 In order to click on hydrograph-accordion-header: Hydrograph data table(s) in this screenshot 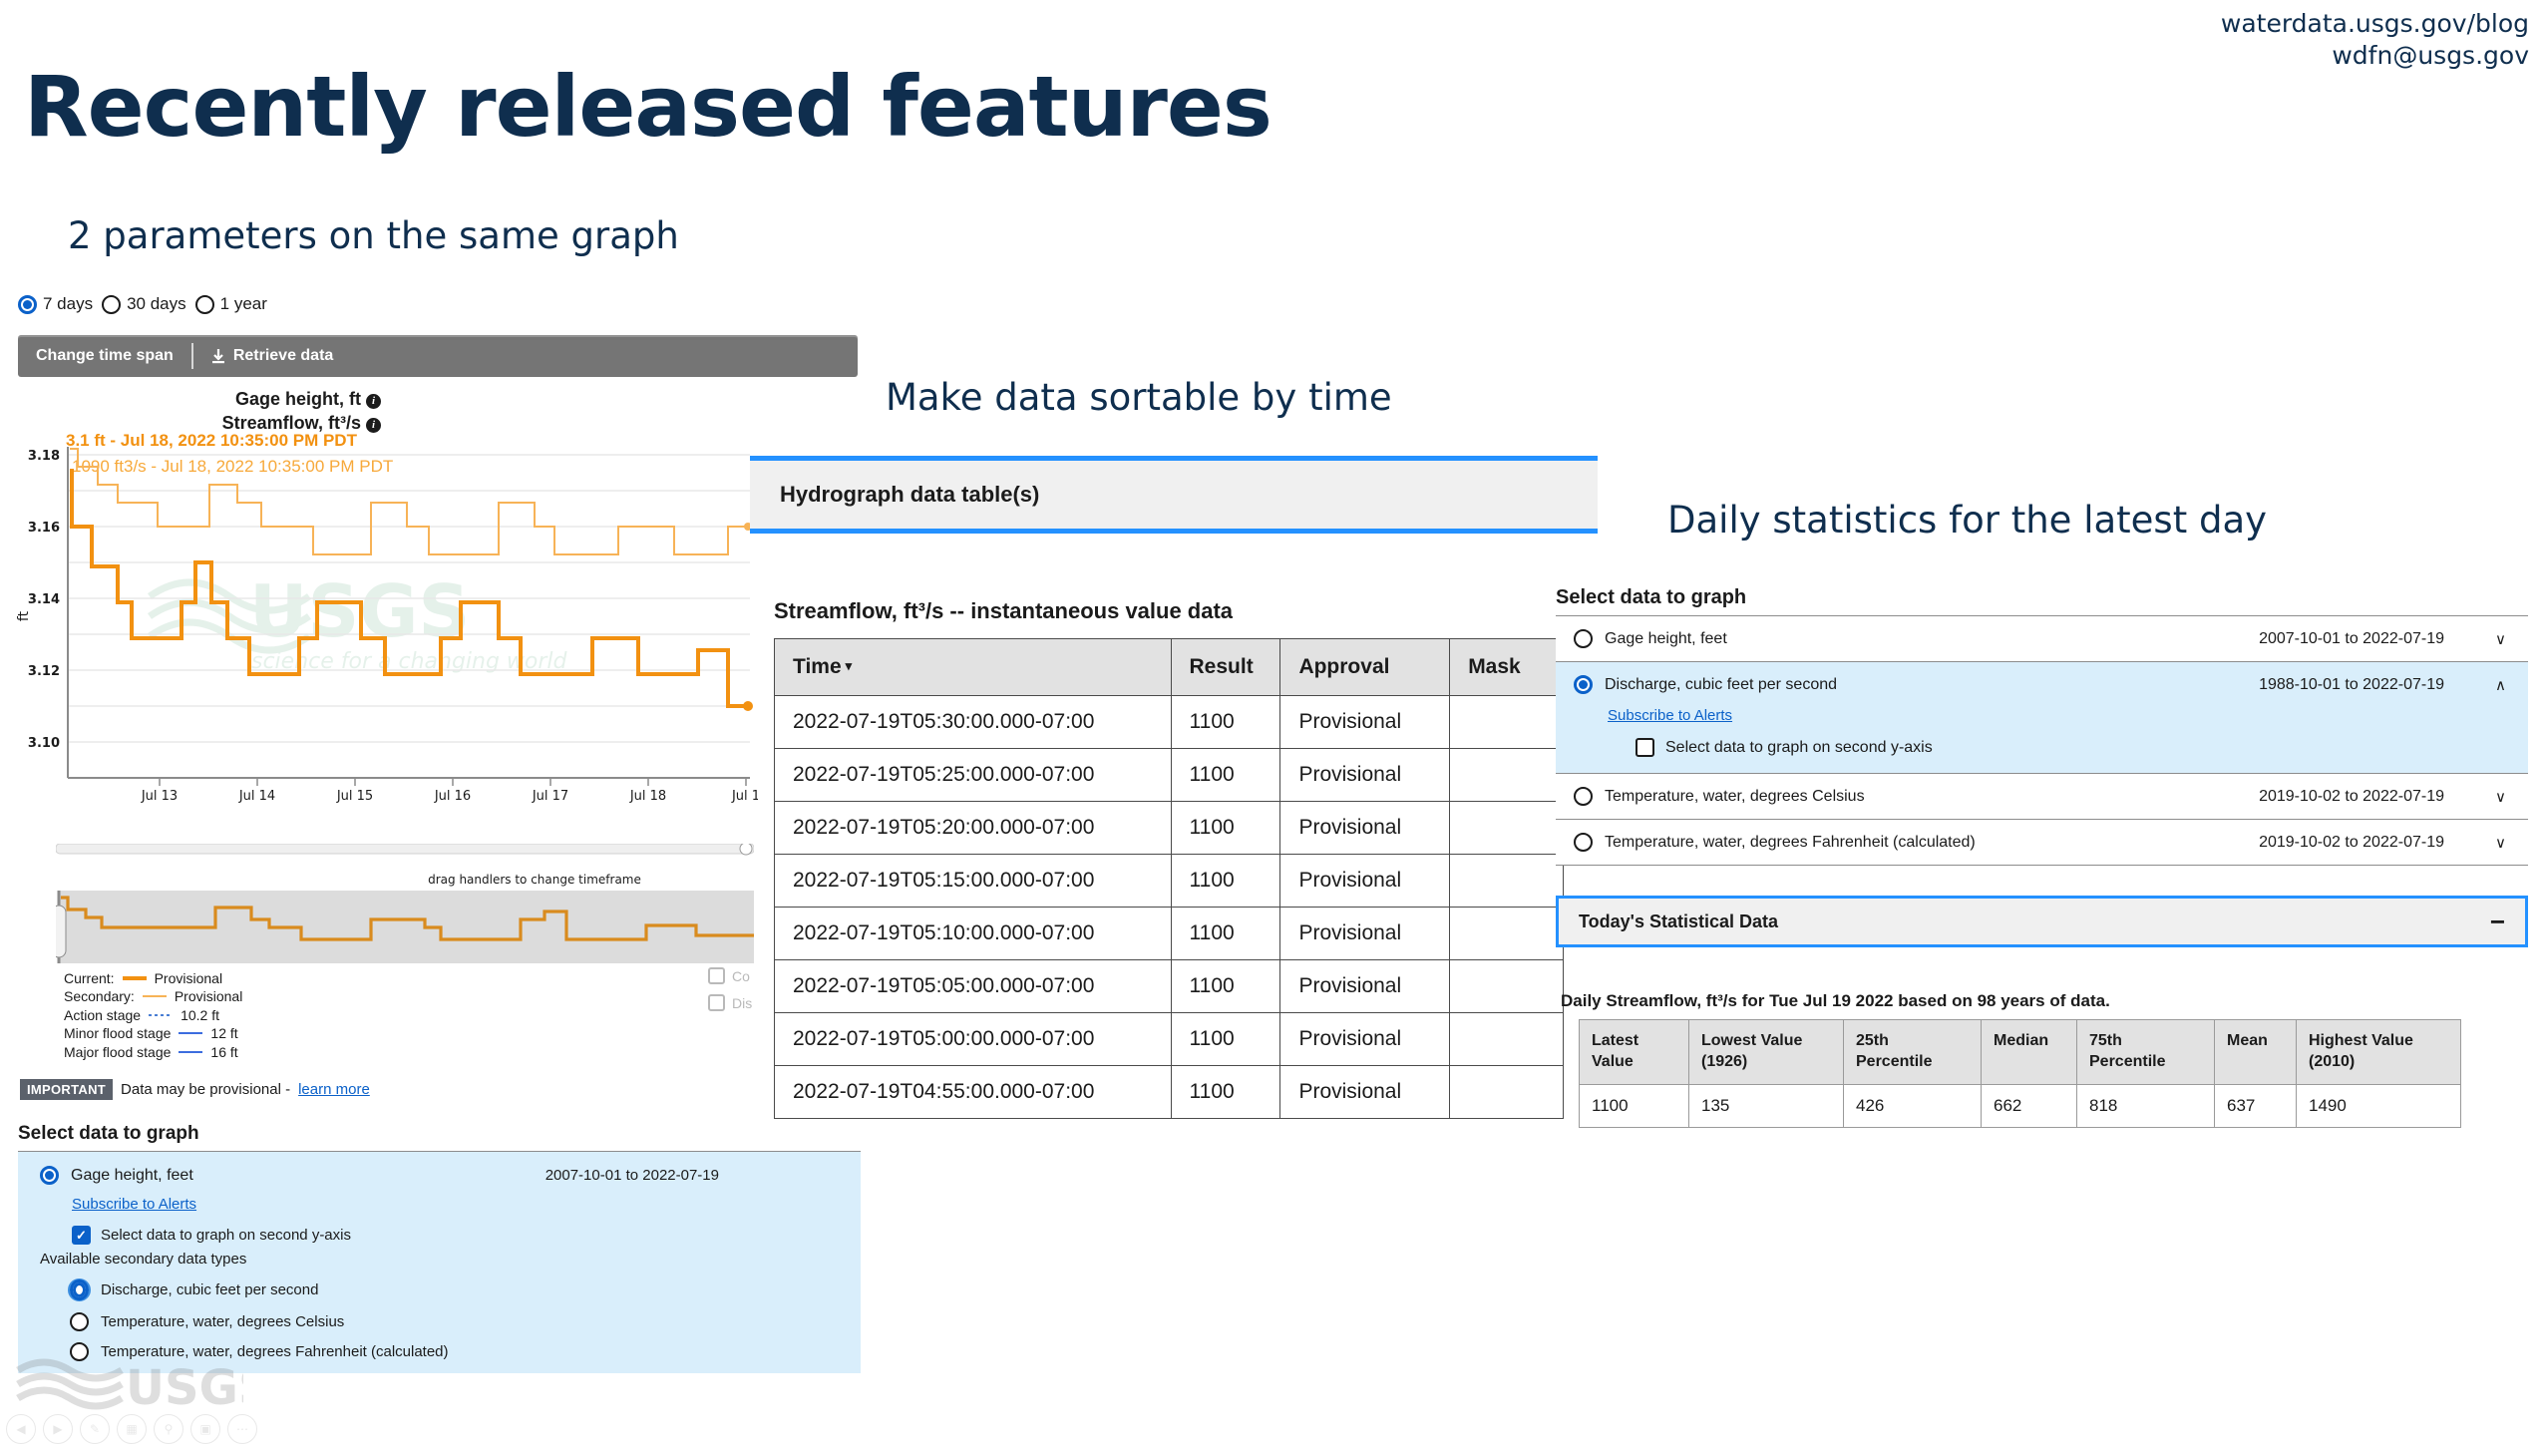, I will do `click(1174, 495)`.